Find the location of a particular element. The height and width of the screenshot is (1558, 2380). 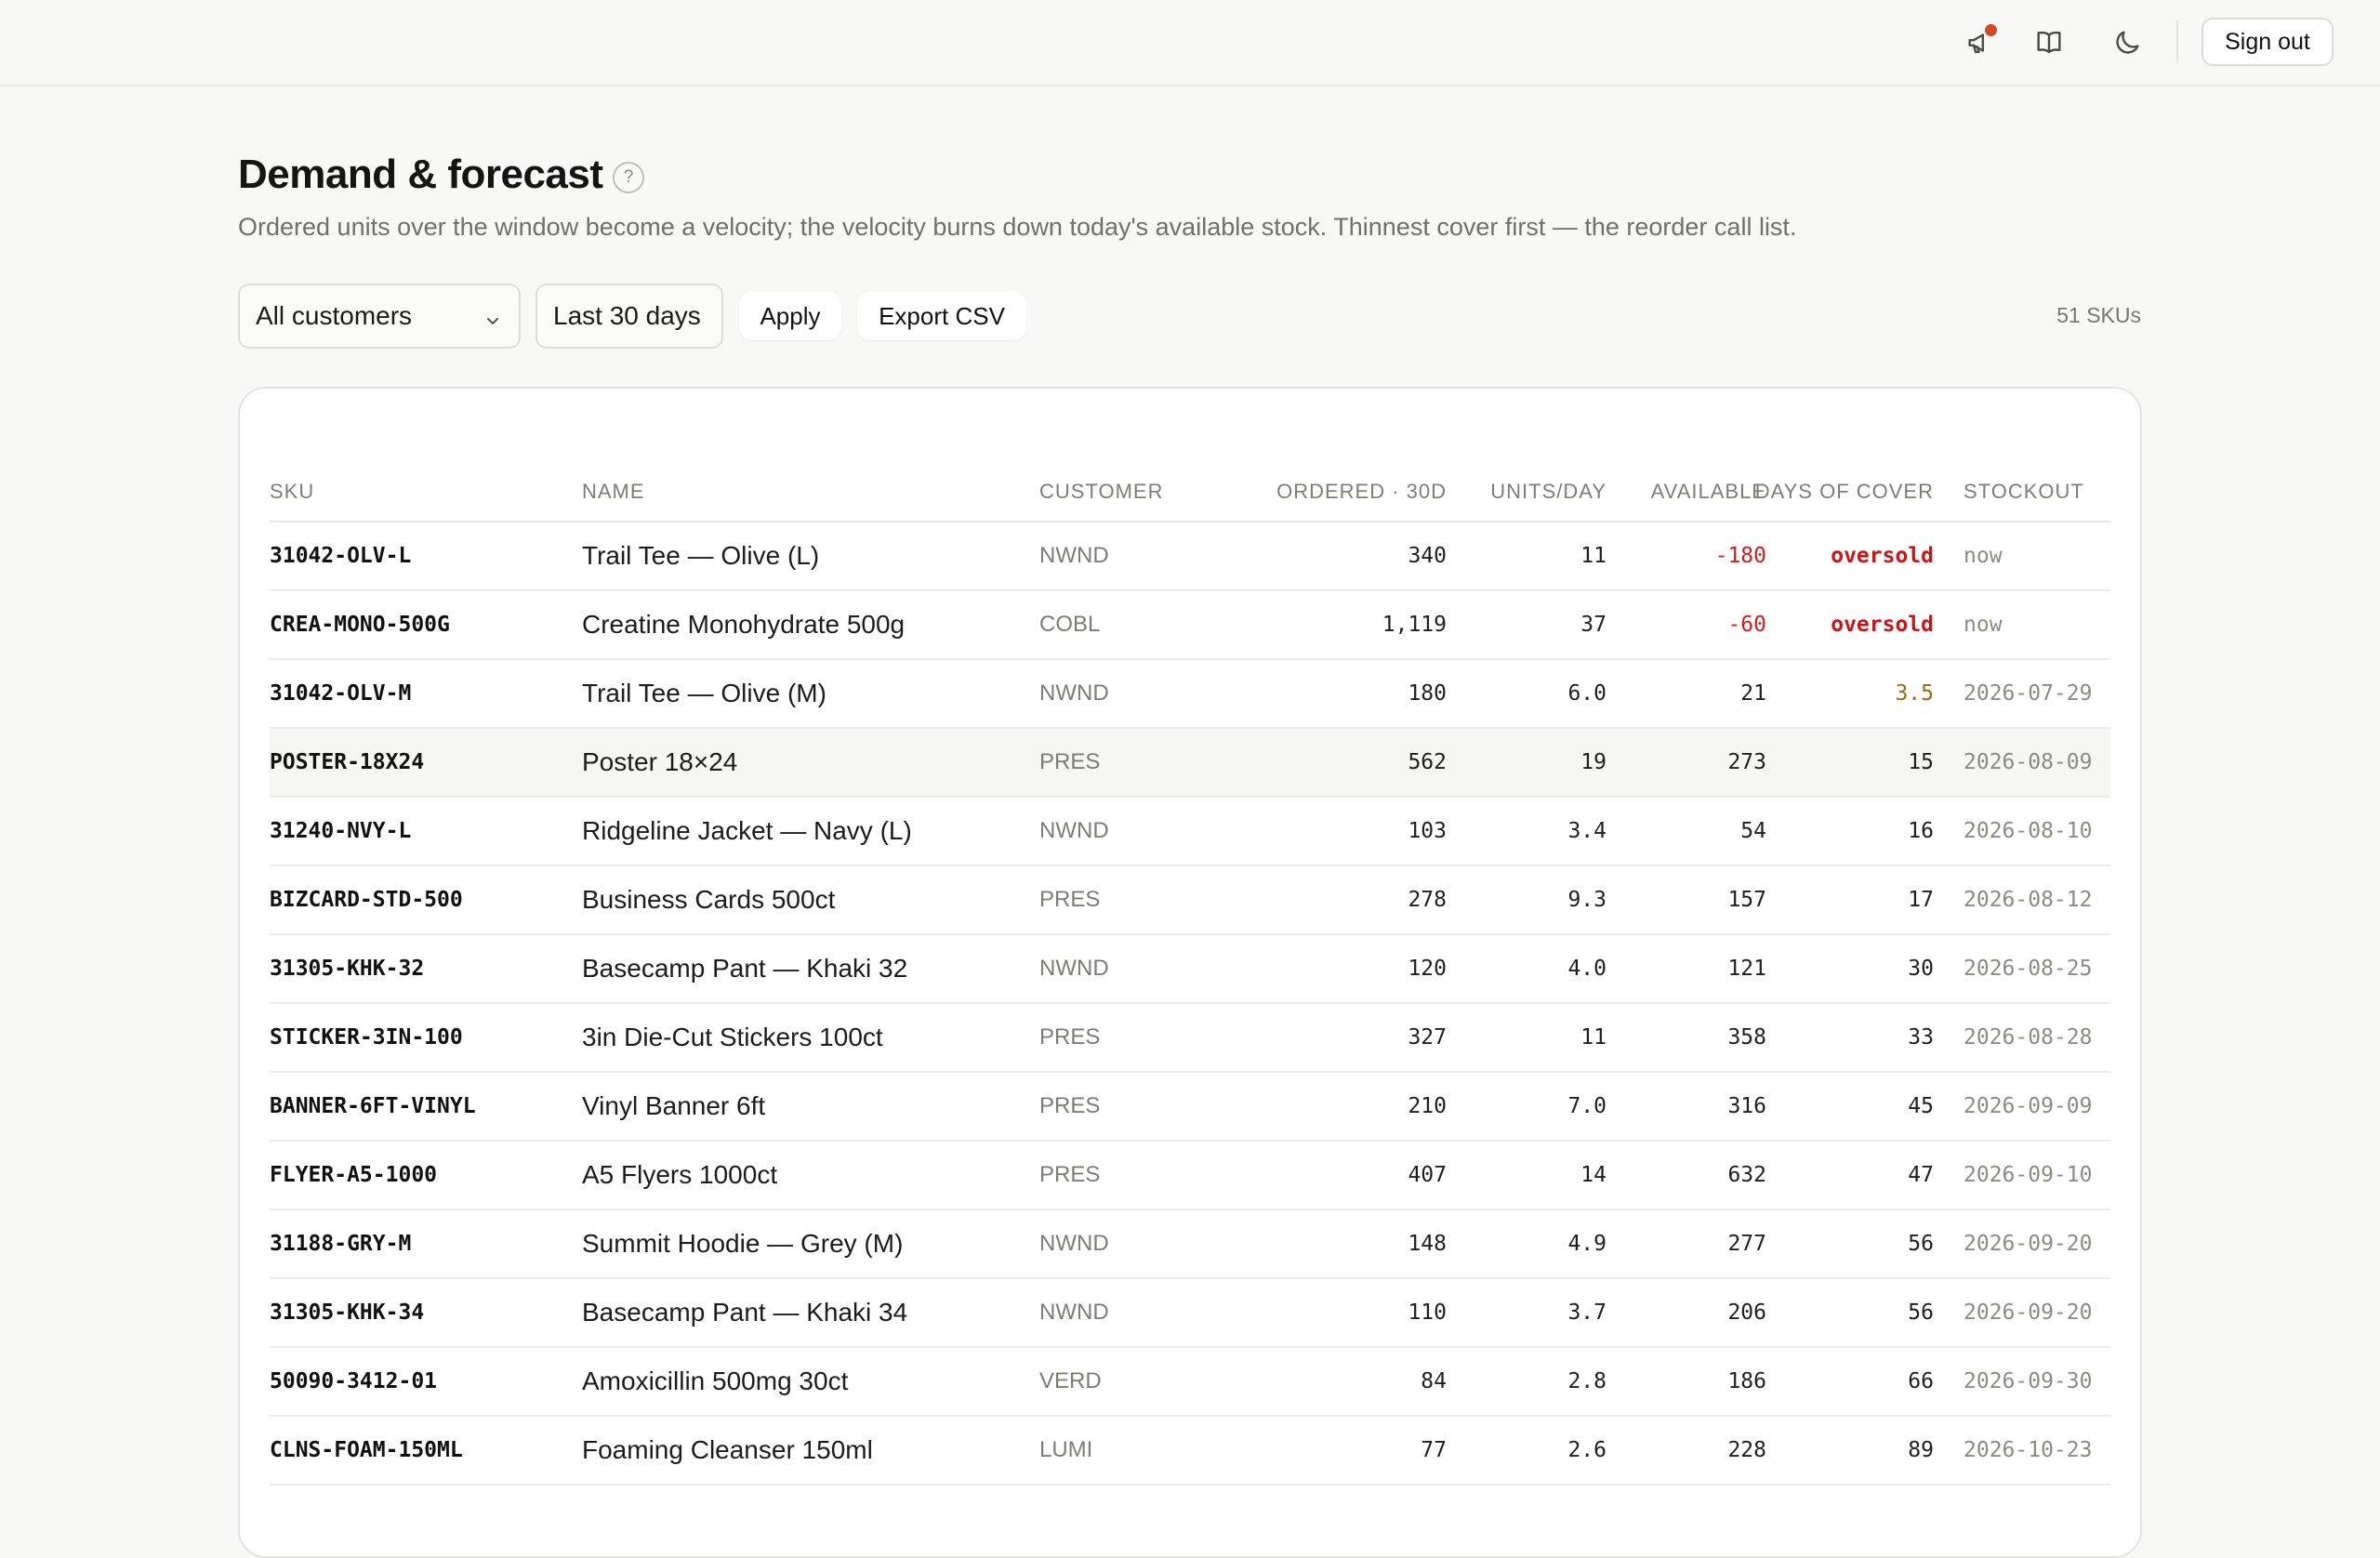

name-cell: Business Cards 500ct is located at coordinates (709, 899).